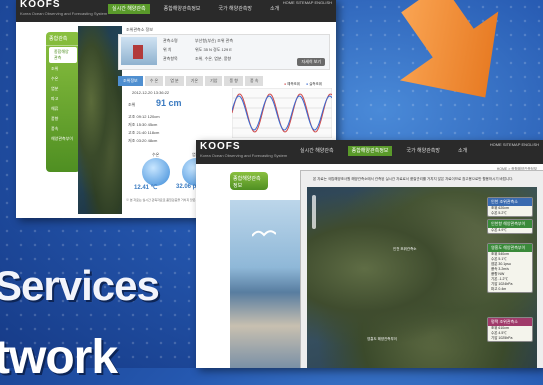 This screenshot has height=385, width=543. Describe the element at coordinates (143, 124) in the screenshot. I see `table-row: 저조 15:30 45cm` at that location.